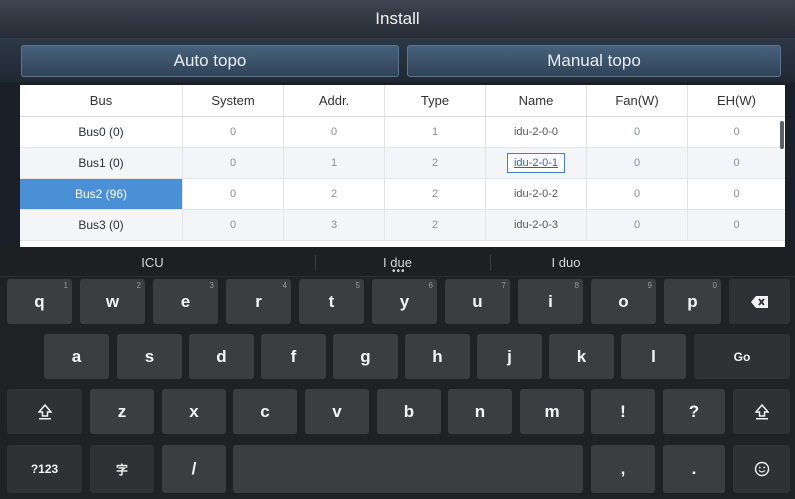 Image resolution: width=795 pixels, height=499 pixels. I want to click on name-cell: idu-2-0-3, so click(536, 225).